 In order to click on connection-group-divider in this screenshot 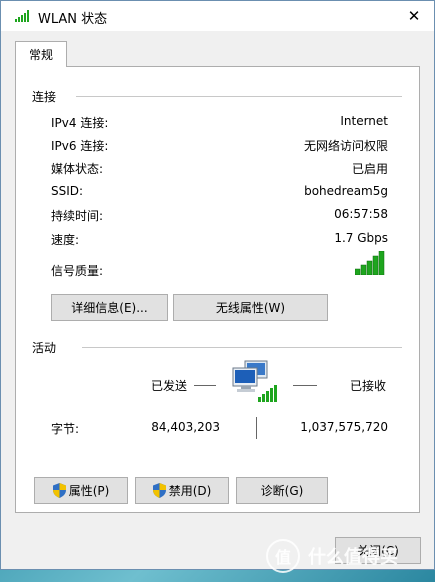, I will do `click(239, 96)`.